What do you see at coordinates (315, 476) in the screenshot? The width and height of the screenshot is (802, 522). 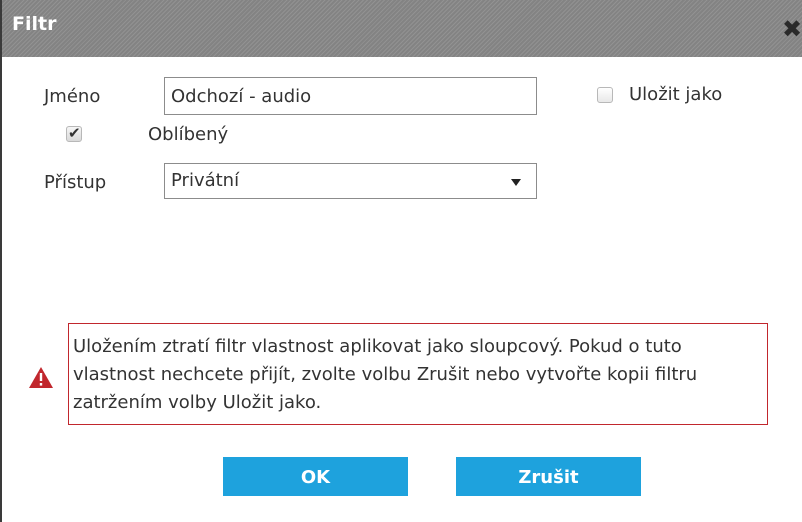 I see `ok-button: OK` at bounding box center [315, 476].